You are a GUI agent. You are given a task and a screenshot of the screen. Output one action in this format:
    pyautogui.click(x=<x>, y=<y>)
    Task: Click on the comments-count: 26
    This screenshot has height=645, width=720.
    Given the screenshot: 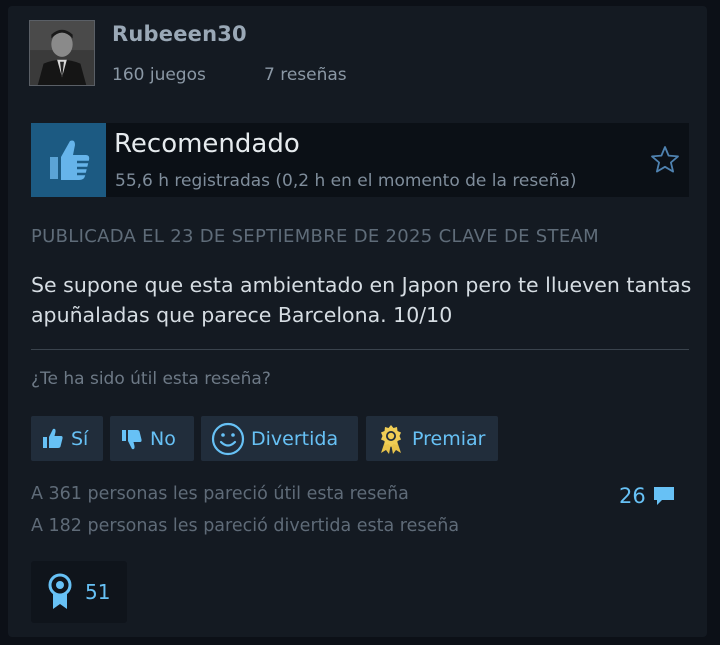 What is the action you would take?
    pyautogui.click(x=632, y=496)
    